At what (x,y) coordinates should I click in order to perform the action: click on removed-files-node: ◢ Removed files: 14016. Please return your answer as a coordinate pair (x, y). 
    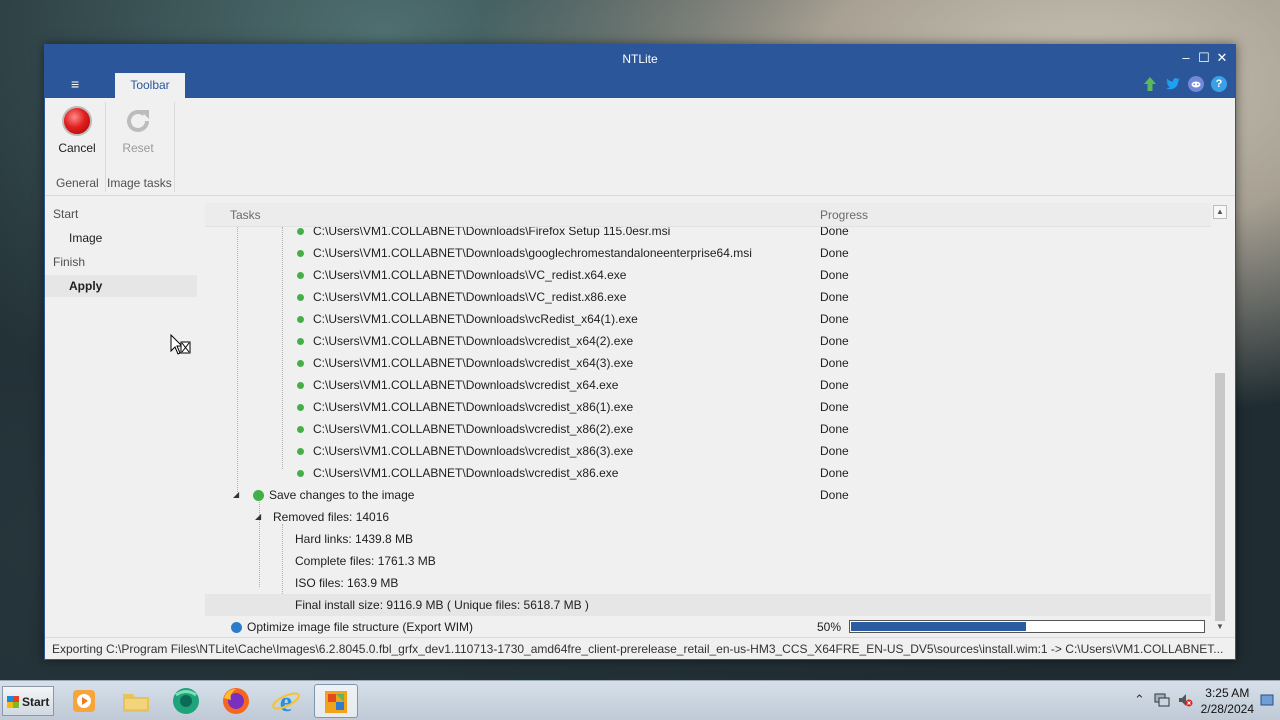
    Looking at the image, I should click on (708, 517).